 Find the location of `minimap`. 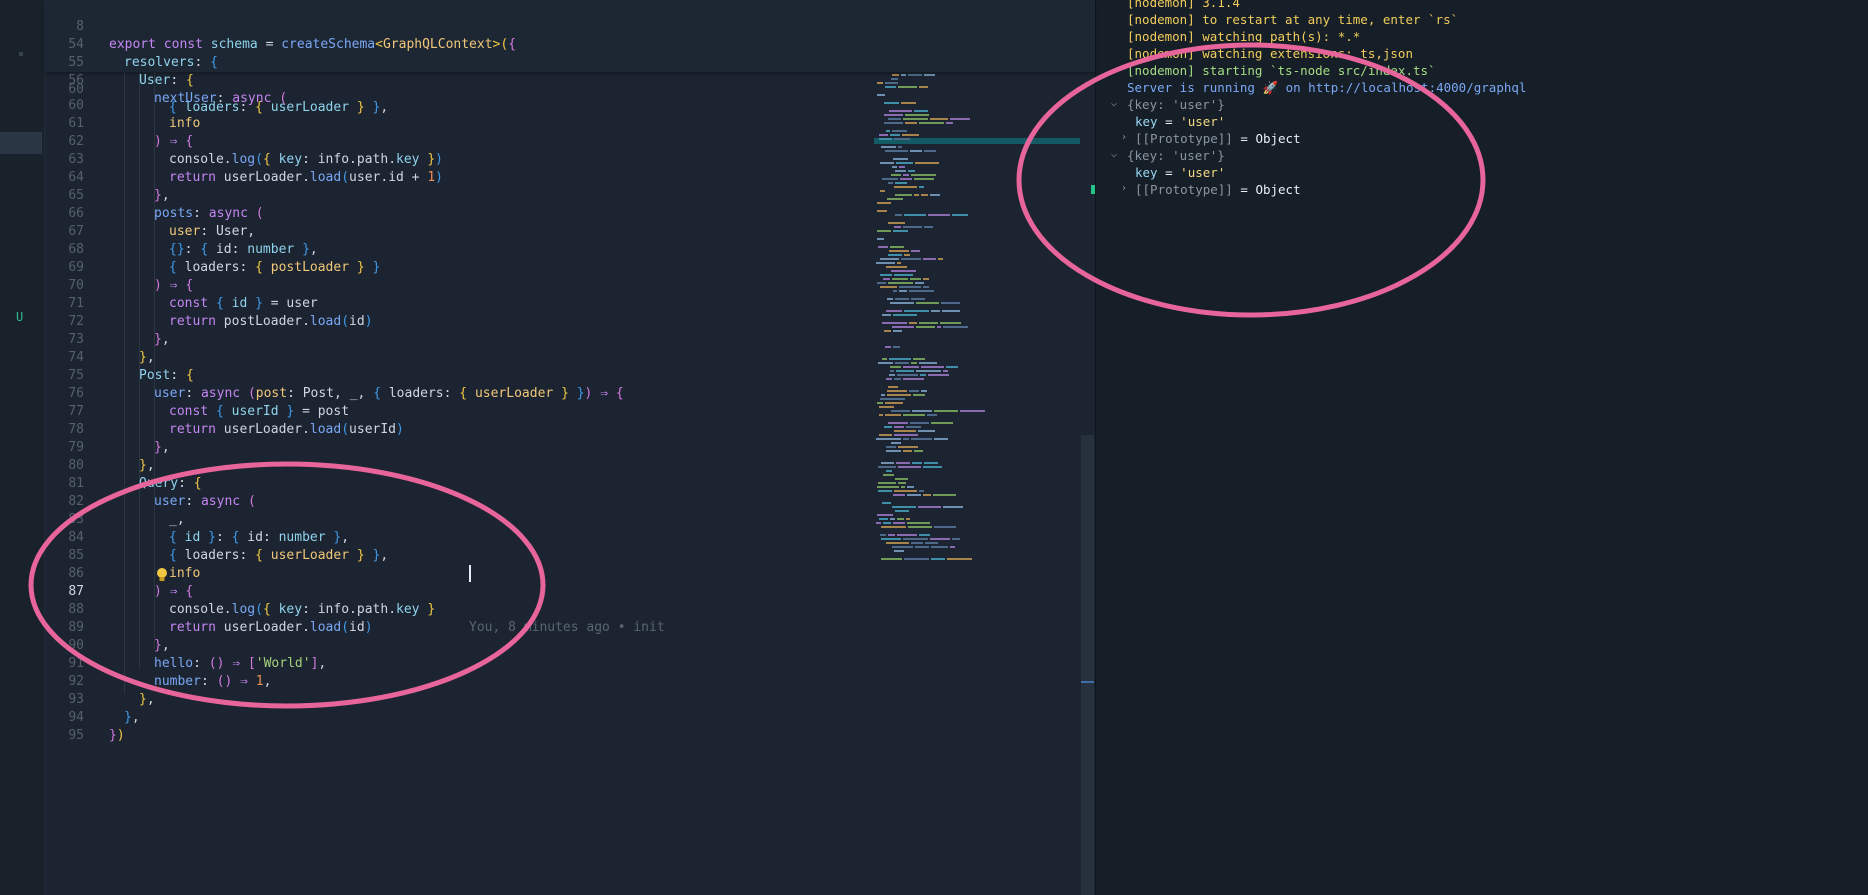

minimap is located at coordinates (977, 447).